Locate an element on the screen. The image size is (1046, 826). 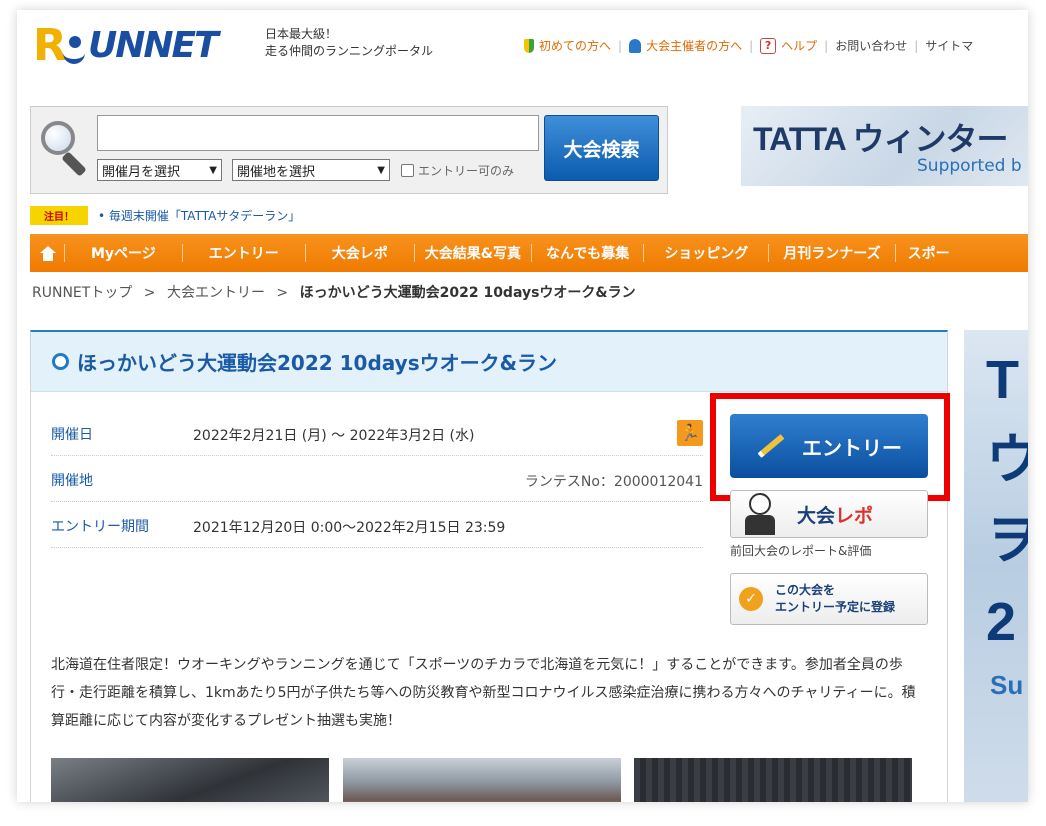
checkbox-box is located at coordinates (407, 170).